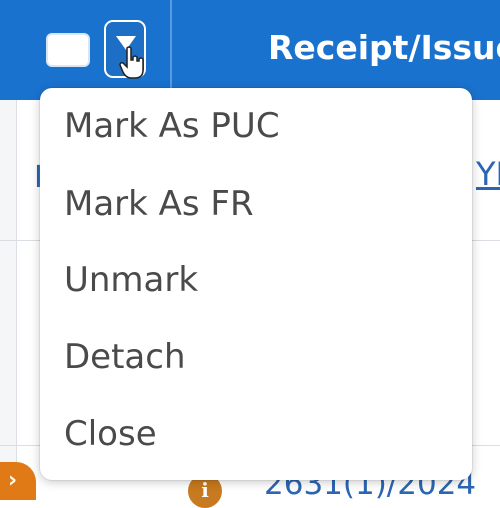  I want to click on column-header-receipt-issue: Receipt/Issue, so click(384, 47).